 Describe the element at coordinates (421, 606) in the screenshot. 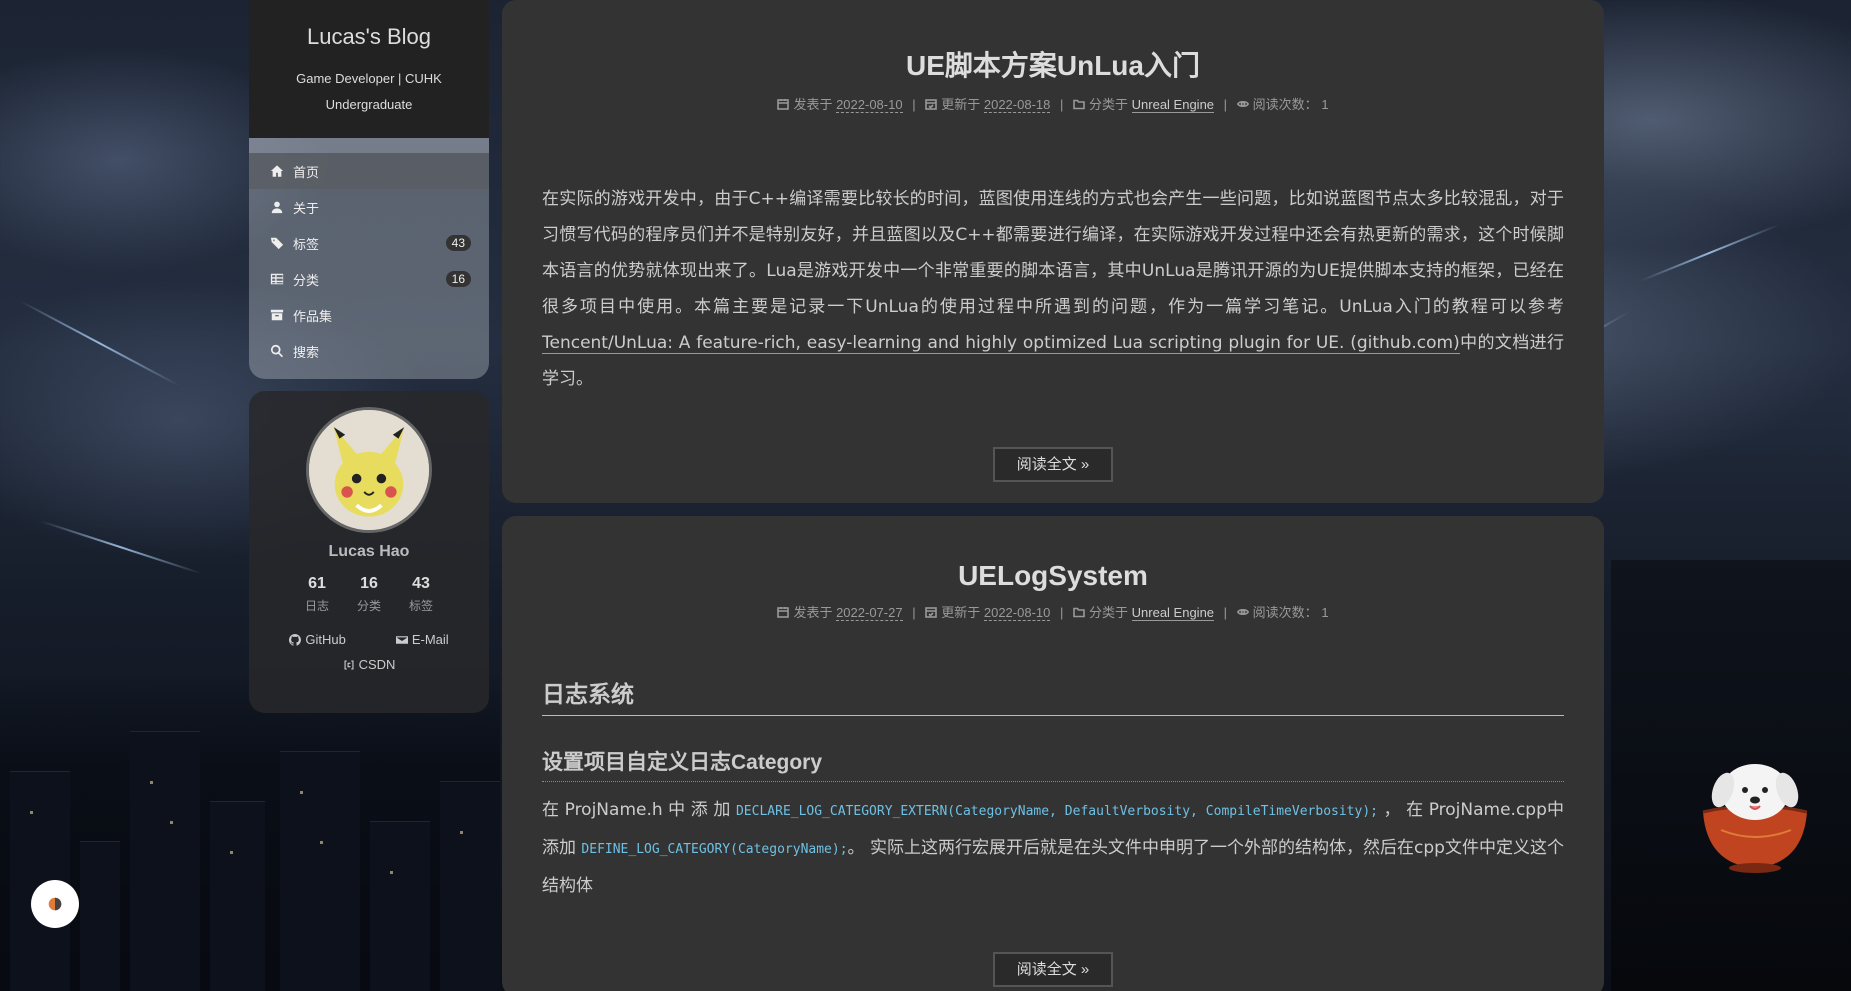

I see `stat-tags-label: 标签` at that location.